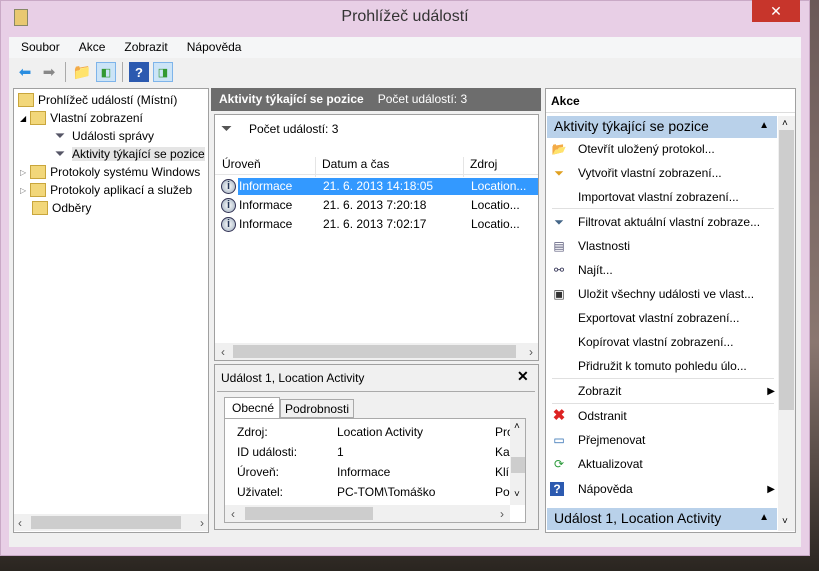 The width and height of the screenshot is (819, 571). I want to click on action-help: ? Nápověda ▶, so click(662, 489).